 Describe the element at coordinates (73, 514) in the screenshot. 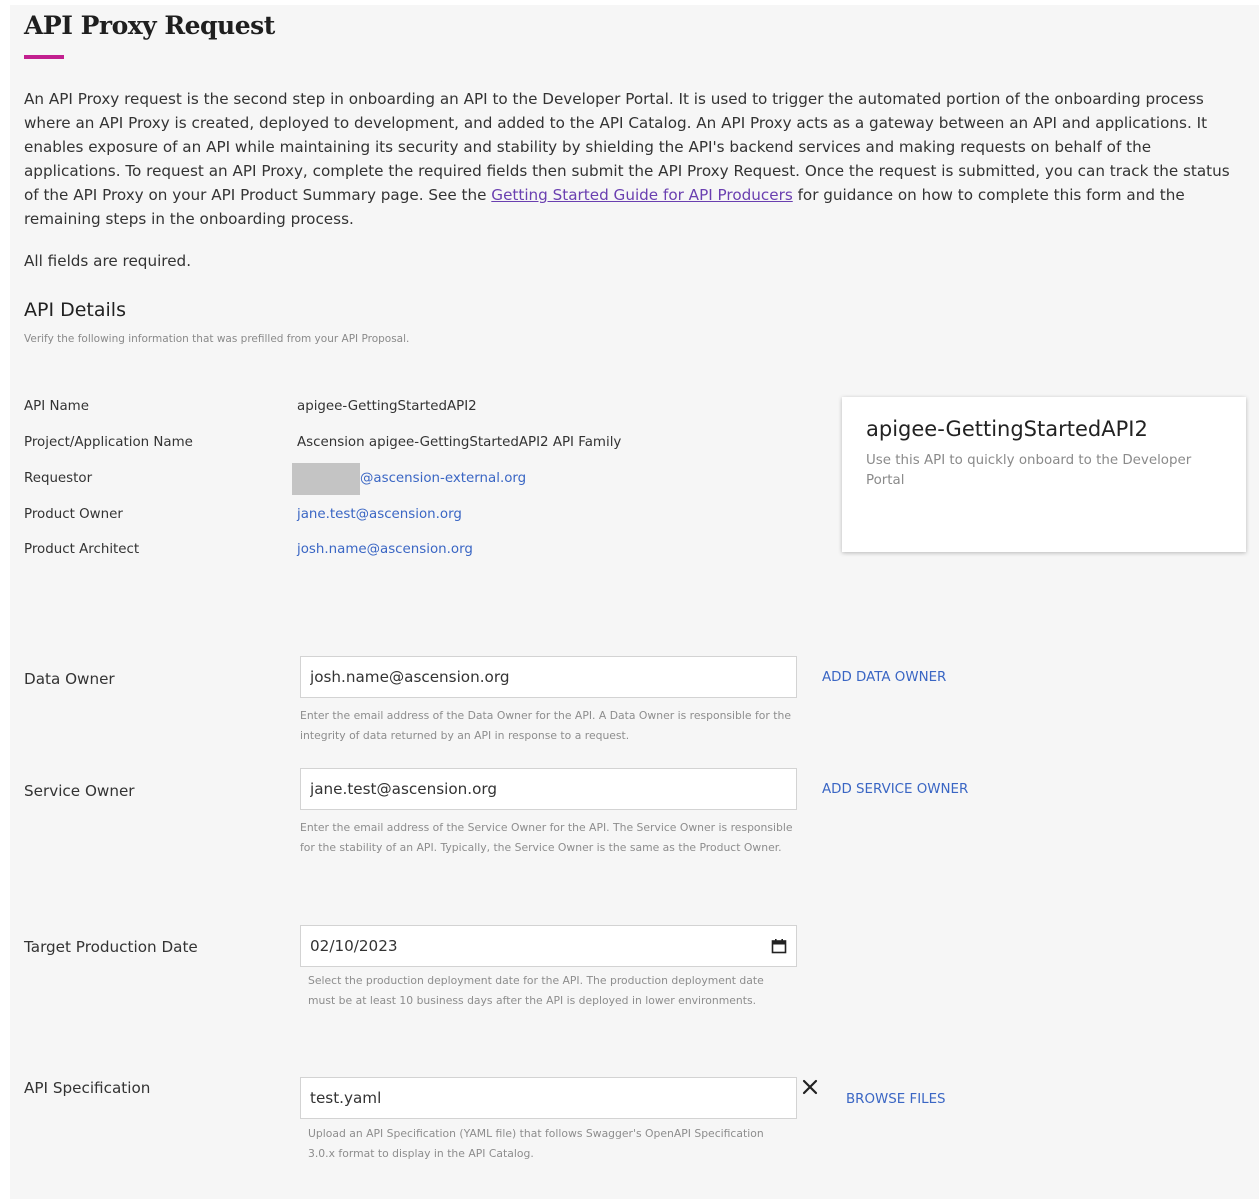

I see `detail-label-product-owner: Product Owner` at that location.